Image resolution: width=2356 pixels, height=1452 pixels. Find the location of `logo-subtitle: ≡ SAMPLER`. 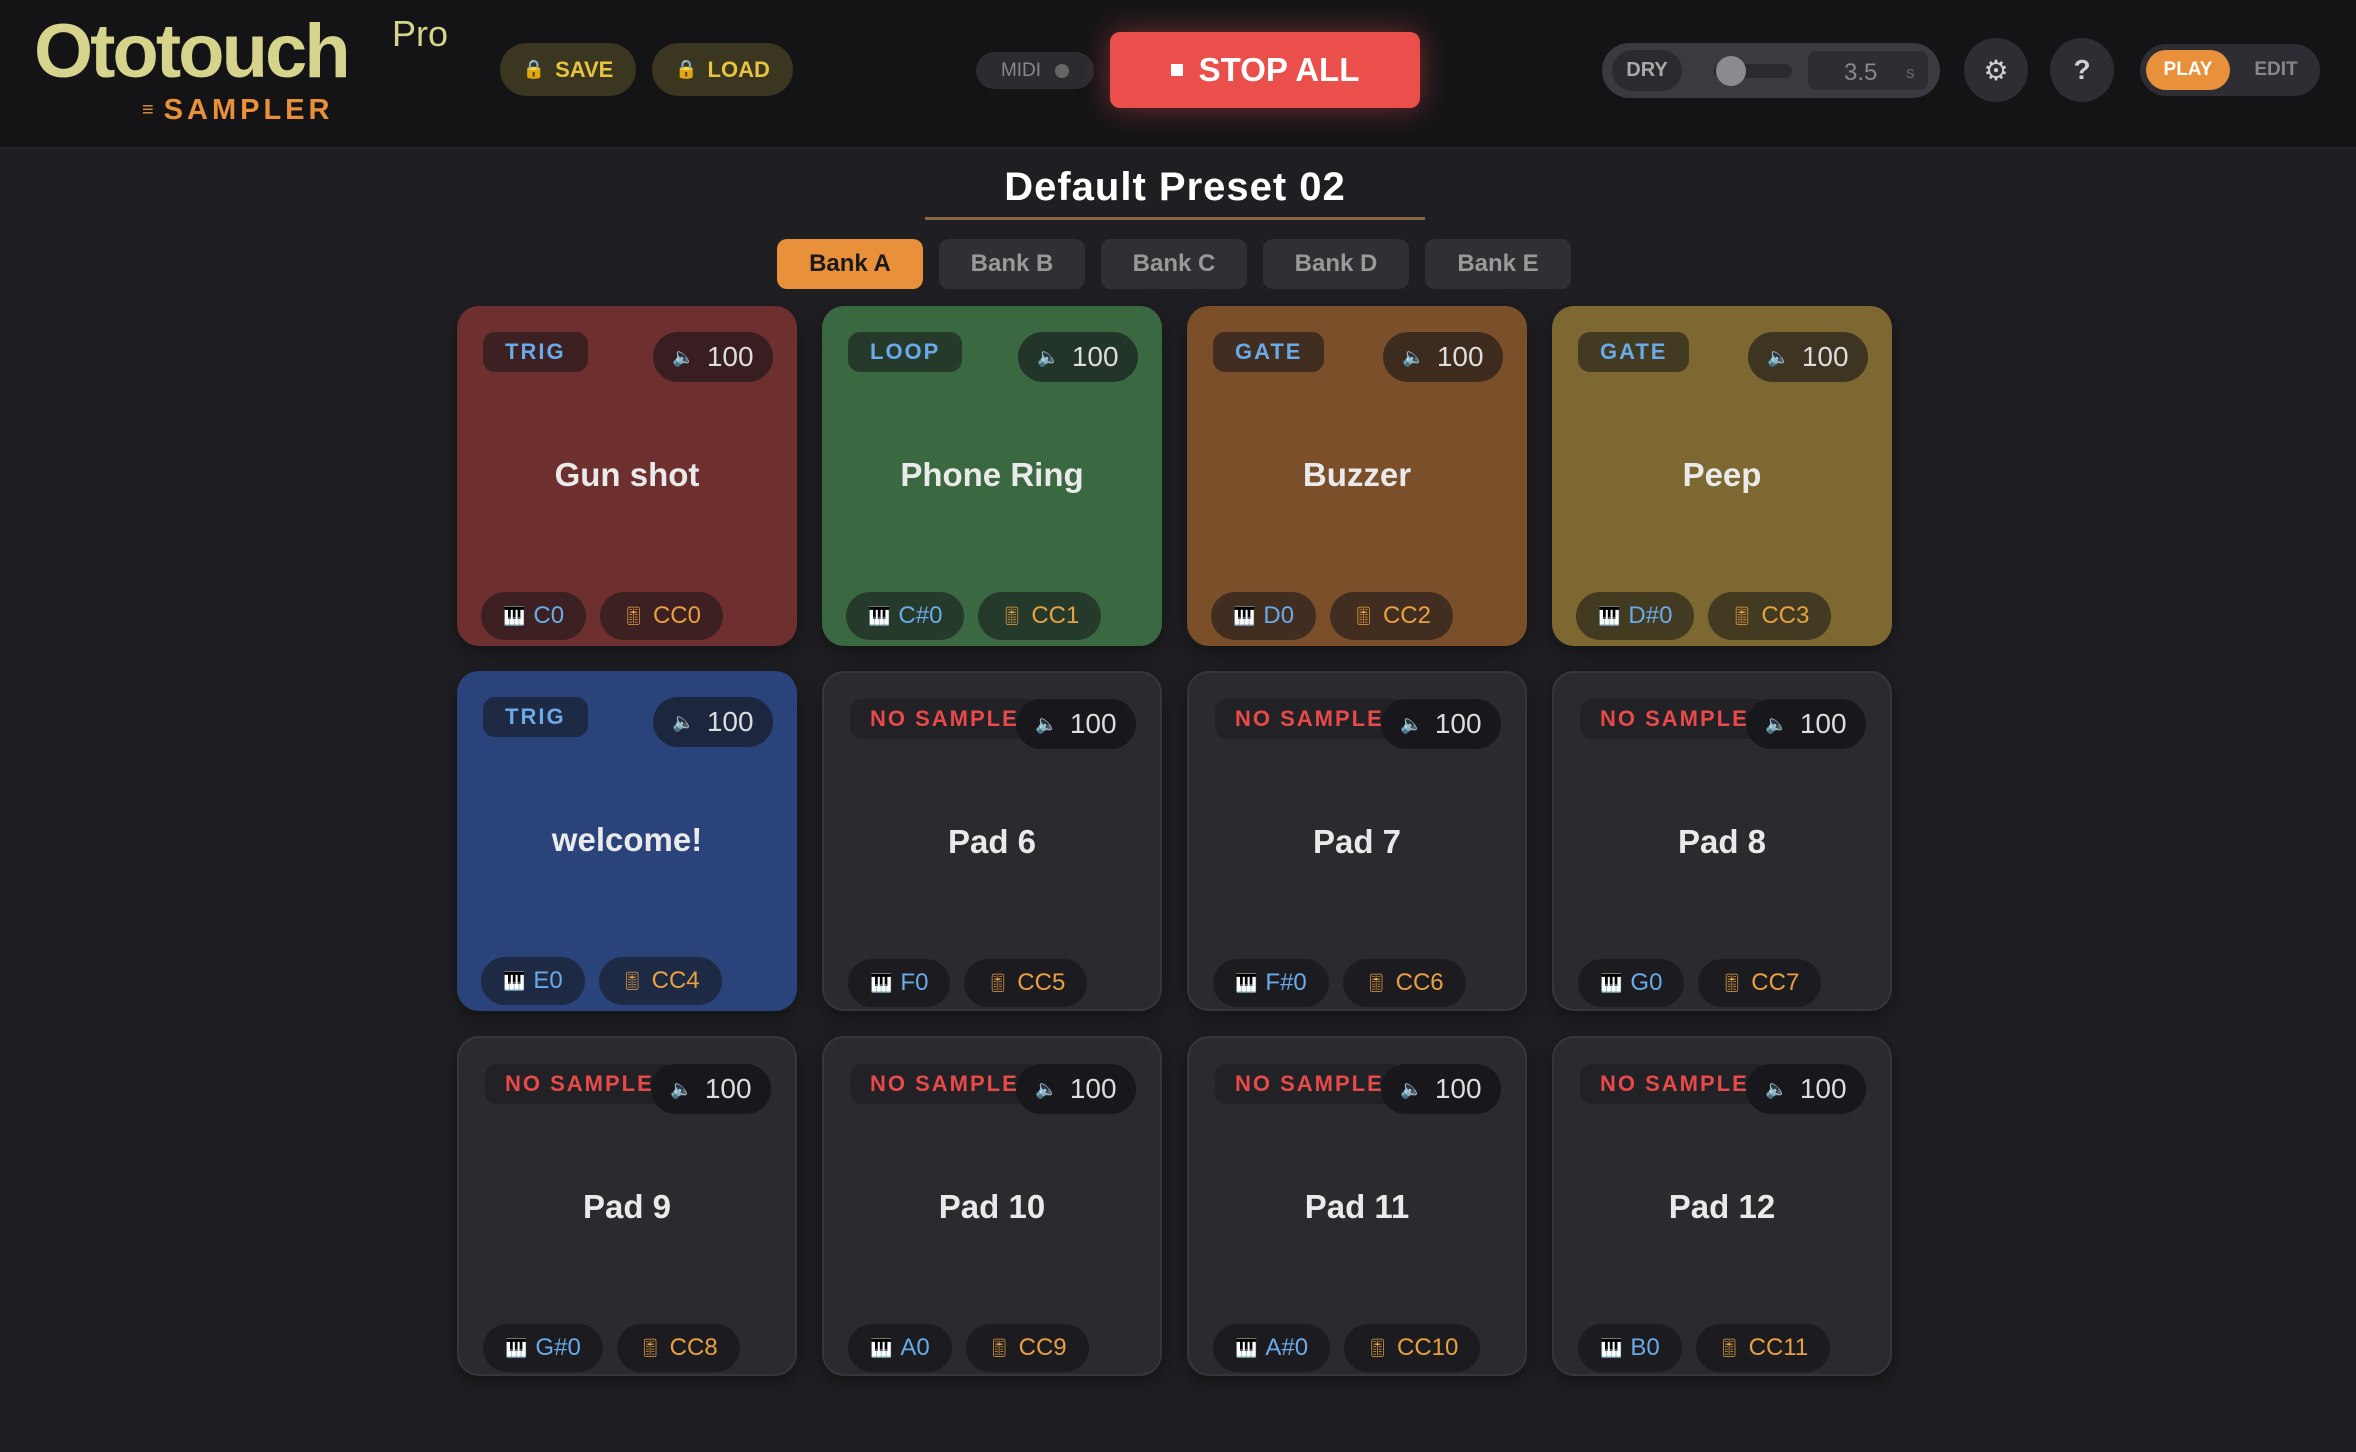

logo-subtitle: ≡ SAMPLER is located at coordinates (237, 110).